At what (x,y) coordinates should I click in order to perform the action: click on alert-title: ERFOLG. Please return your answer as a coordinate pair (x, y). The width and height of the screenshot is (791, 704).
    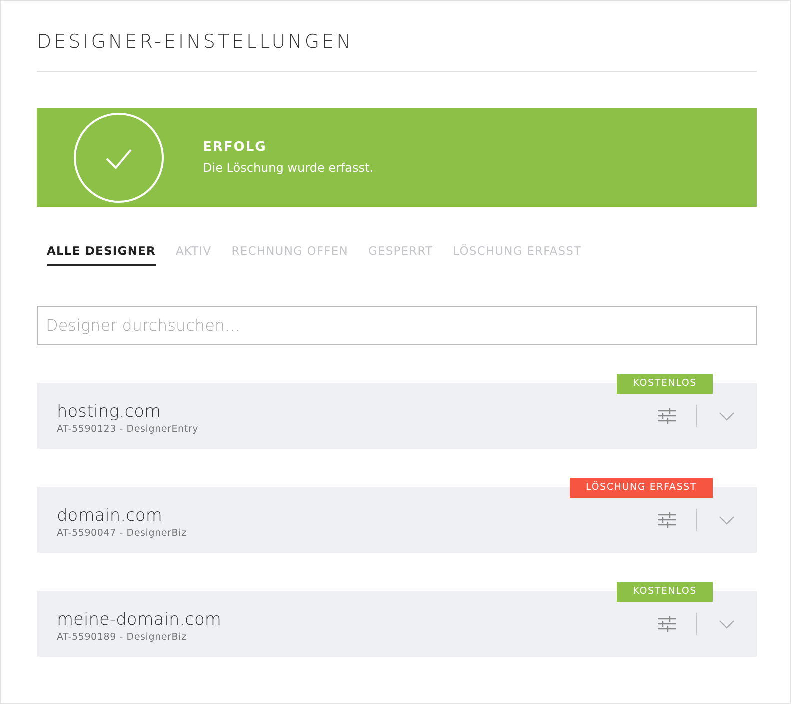
    Looking at the image, I should click on (235, 147).